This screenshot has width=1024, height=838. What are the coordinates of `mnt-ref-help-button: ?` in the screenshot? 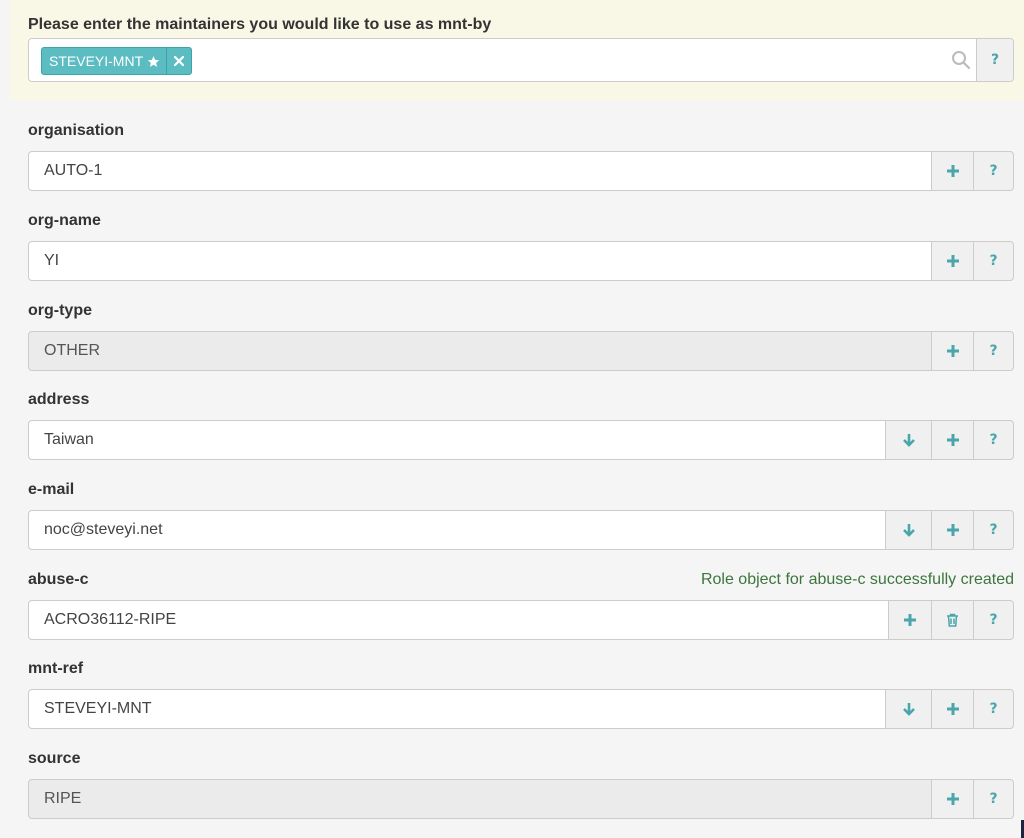 It's located at (993, 709).